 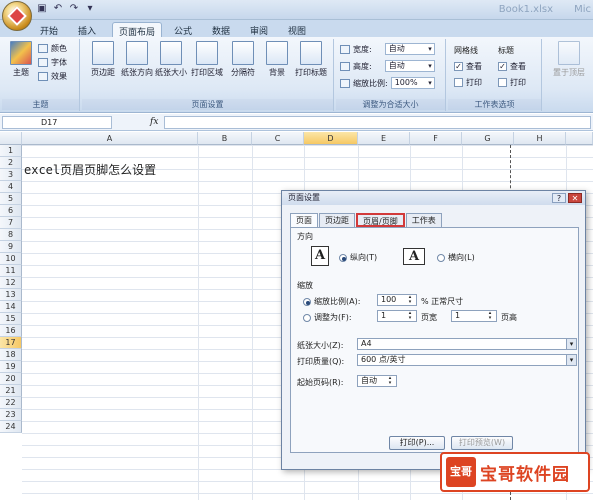 What do you see at coordinates (456, 257) in the screenshot?
I see `landscape-radio: 横向(L)` at bounding box center [456, 257].